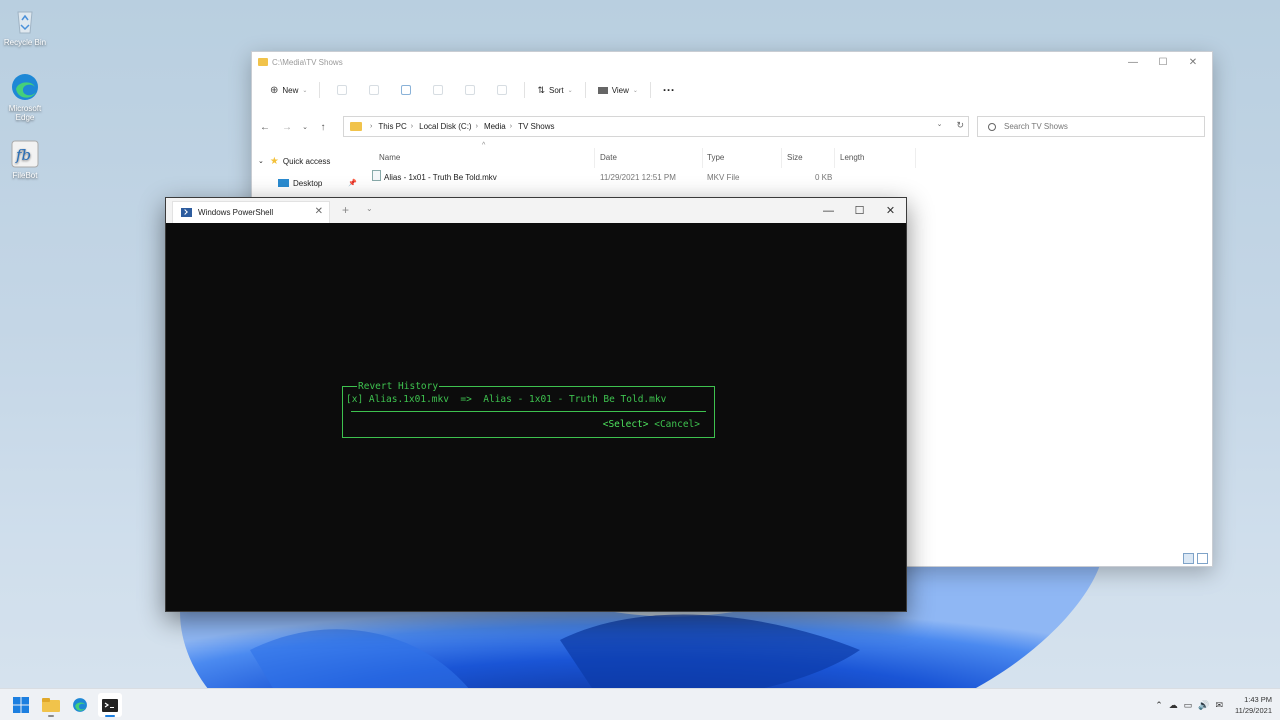 Image resolution: width=1280 pixels, height=720 pixels. I want to click on view-button: View ⌄, so click(618, 90).